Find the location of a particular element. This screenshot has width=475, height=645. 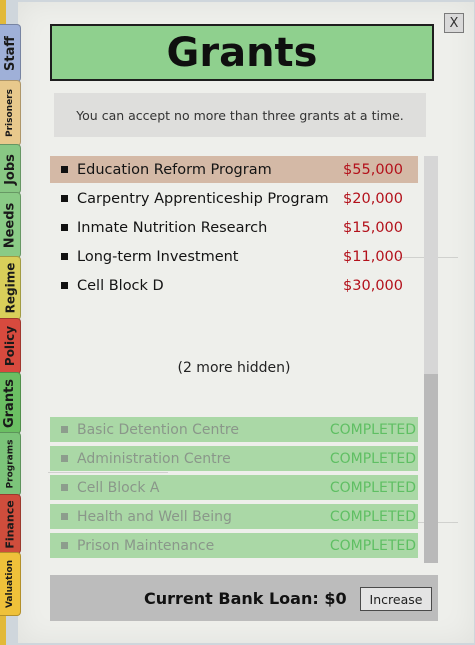

tab-needs: Needs is located at coordinates (10, 225).